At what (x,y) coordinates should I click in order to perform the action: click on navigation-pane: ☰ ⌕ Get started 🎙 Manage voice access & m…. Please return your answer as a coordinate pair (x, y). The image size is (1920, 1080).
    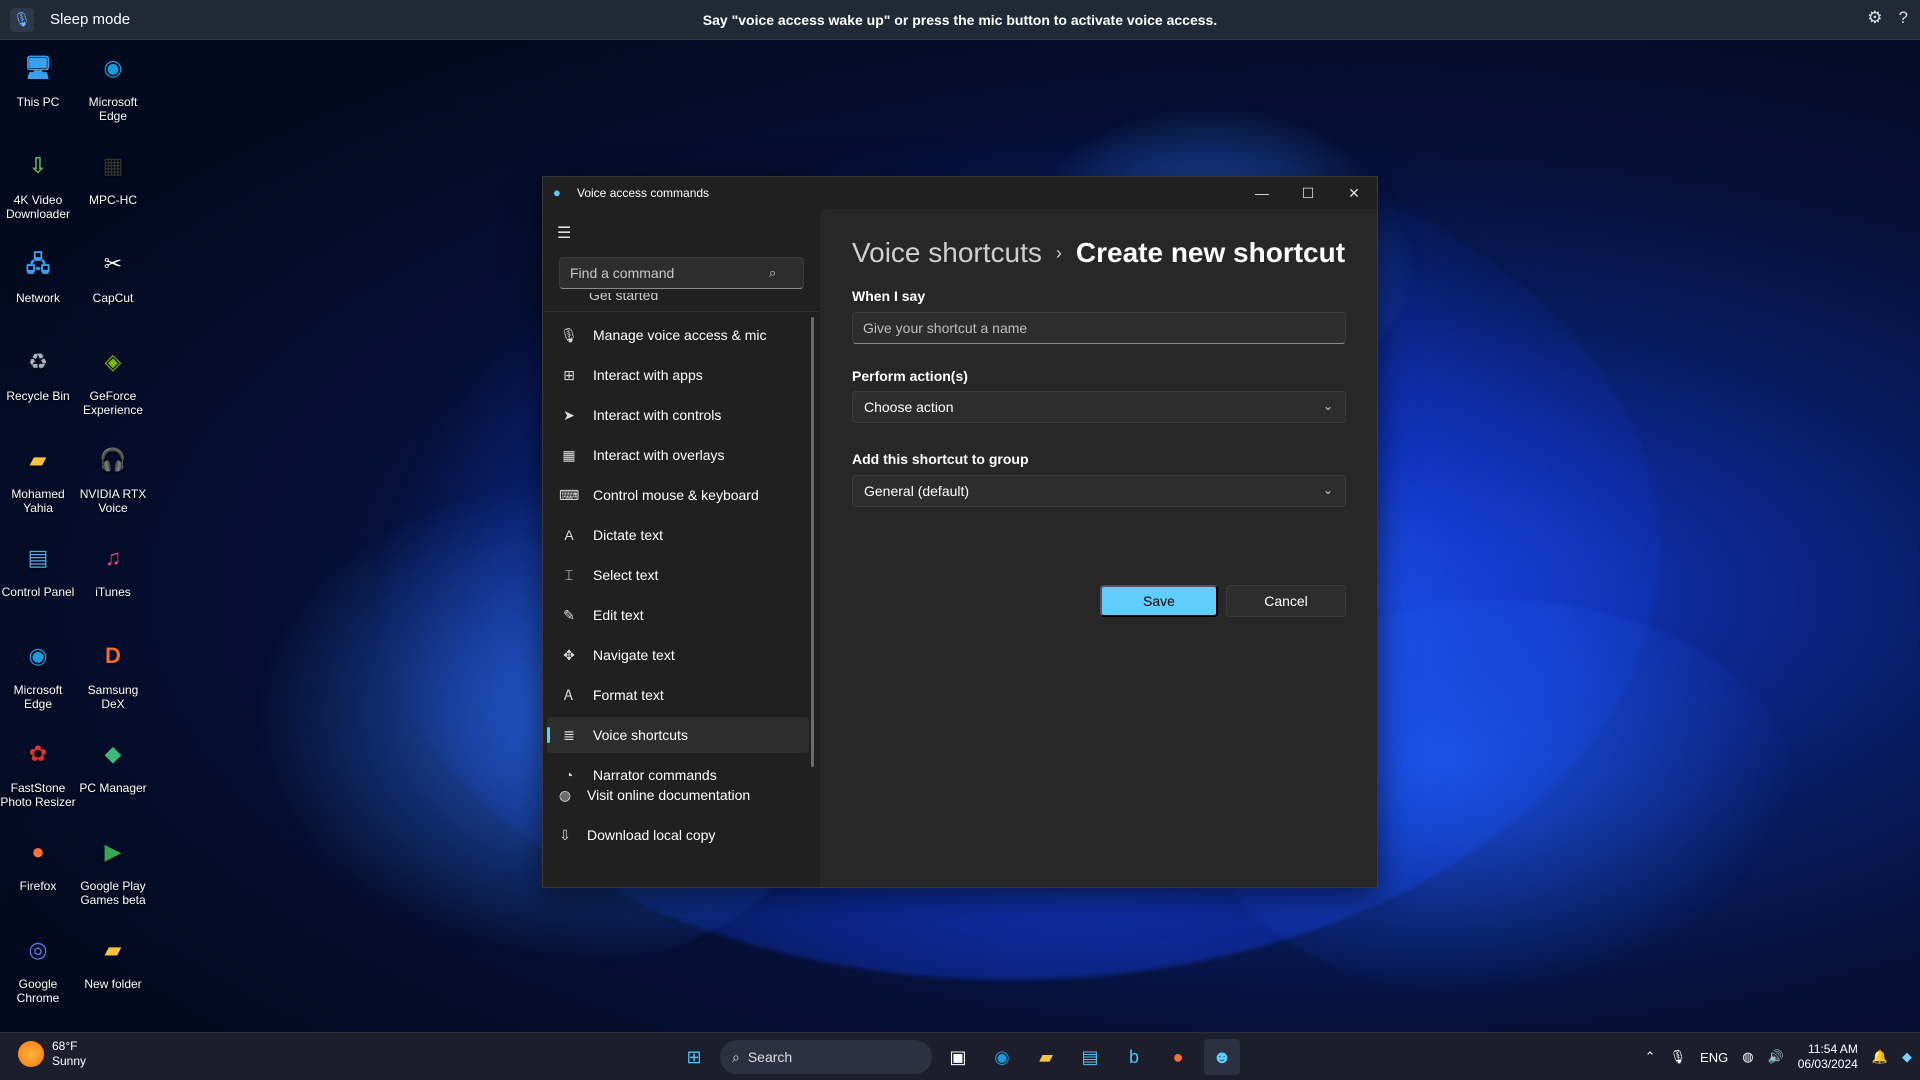
    Looking at the image, I should click on (681, 548).